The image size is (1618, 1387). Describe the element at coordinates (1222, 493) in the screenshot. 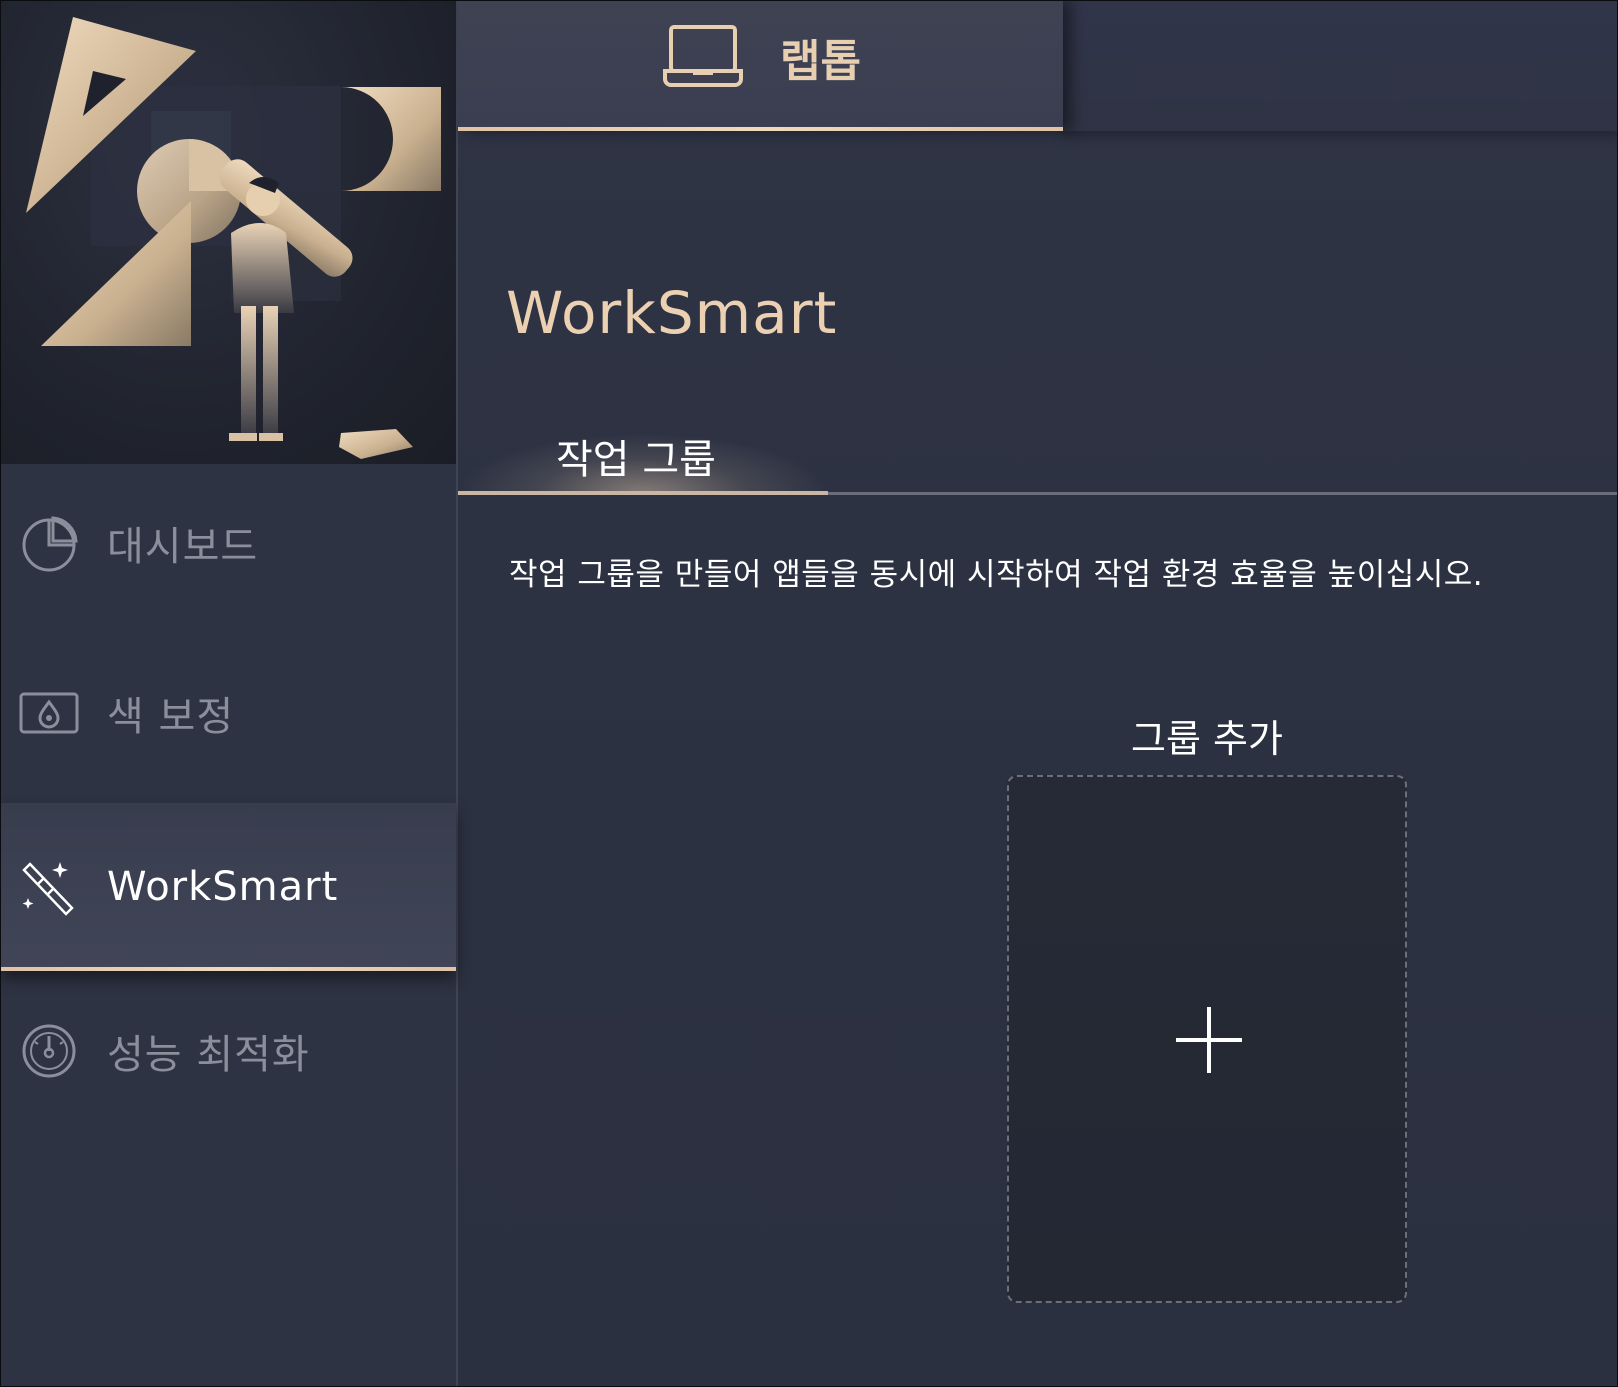

I see `tab-divider` at that location.